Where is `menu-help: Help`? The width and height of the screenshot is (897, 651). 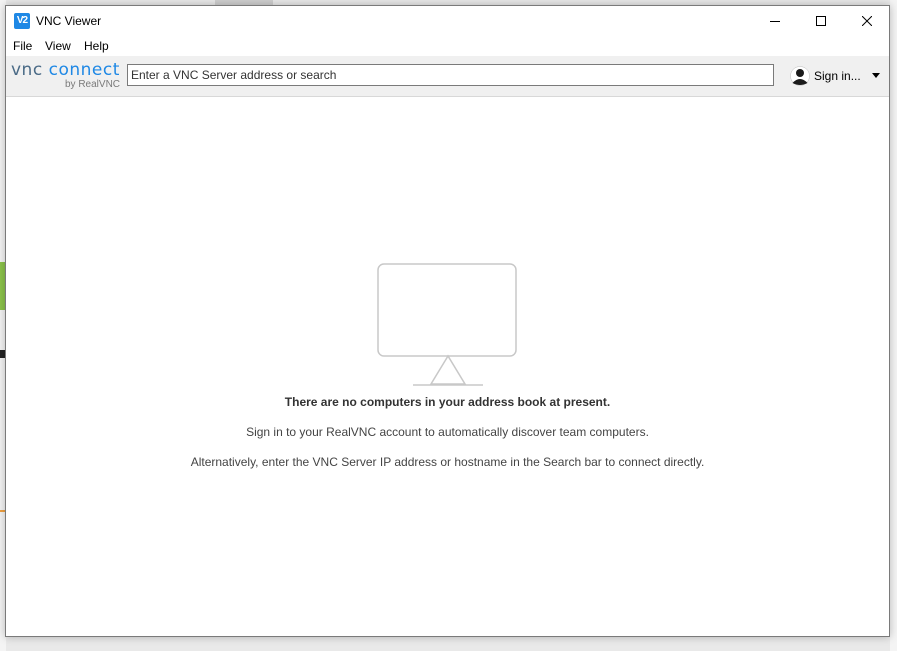
menu-help: Help is located at coordinates (96, 46).